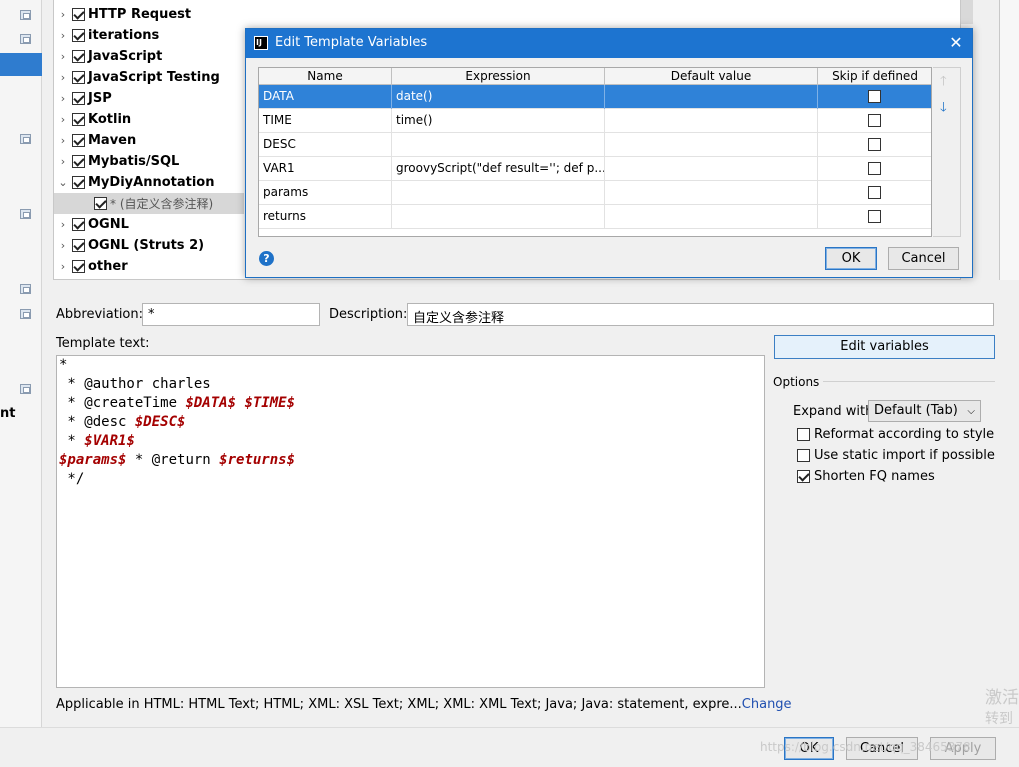 The width and height of the screenshot is (1019, 767). Describe the element at coordinates (498, 76) in the screenshot. I see `column-header-expression: Expression` at that location.